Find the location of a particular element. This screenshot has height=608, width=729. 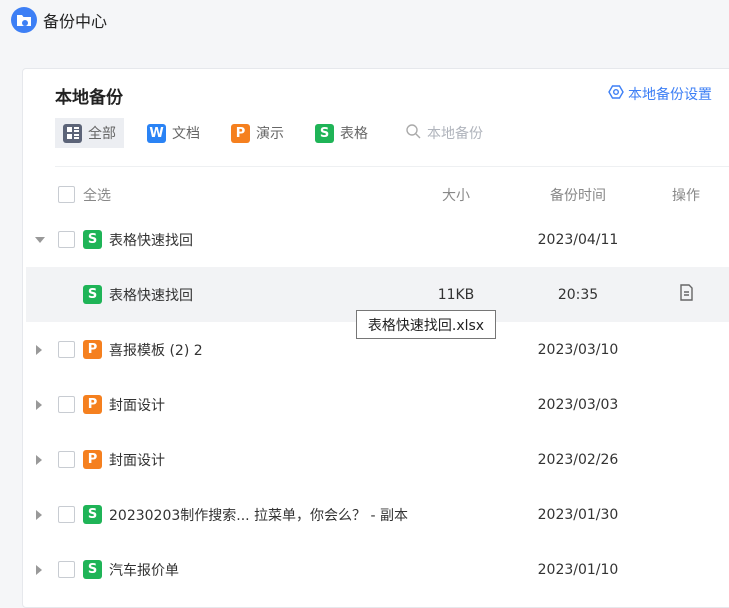

table-row: S 汽车报价单 2023/01/10 is located at coordinates (377, 569).